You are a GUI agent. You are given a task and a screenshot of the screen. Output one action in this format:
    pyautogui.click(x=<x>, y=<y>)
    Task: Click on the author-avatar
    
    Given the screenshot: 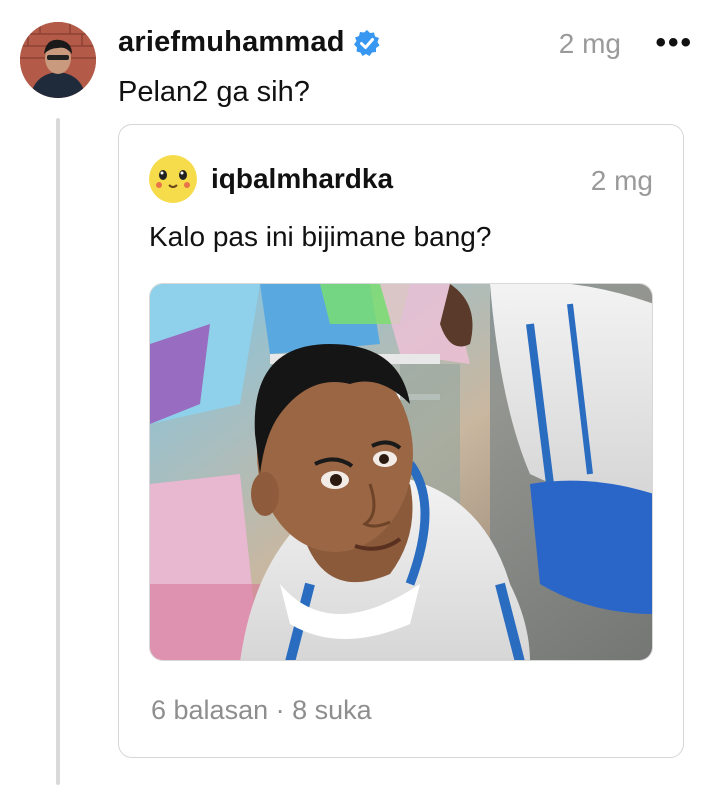 What is the action you would take?
    pyautogui.click(x=58, y=60)
    